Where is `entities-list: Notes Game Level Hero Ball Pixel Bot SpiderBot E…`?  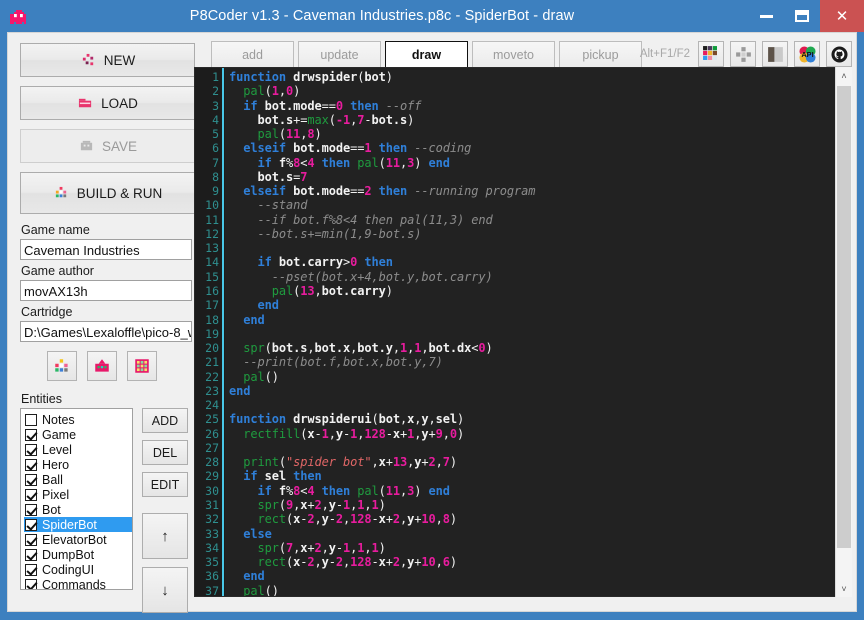
entities-list: Notes Game Level Hero Ball Pixel Bot SpiderBot E… is located at coordinates (76, 499).